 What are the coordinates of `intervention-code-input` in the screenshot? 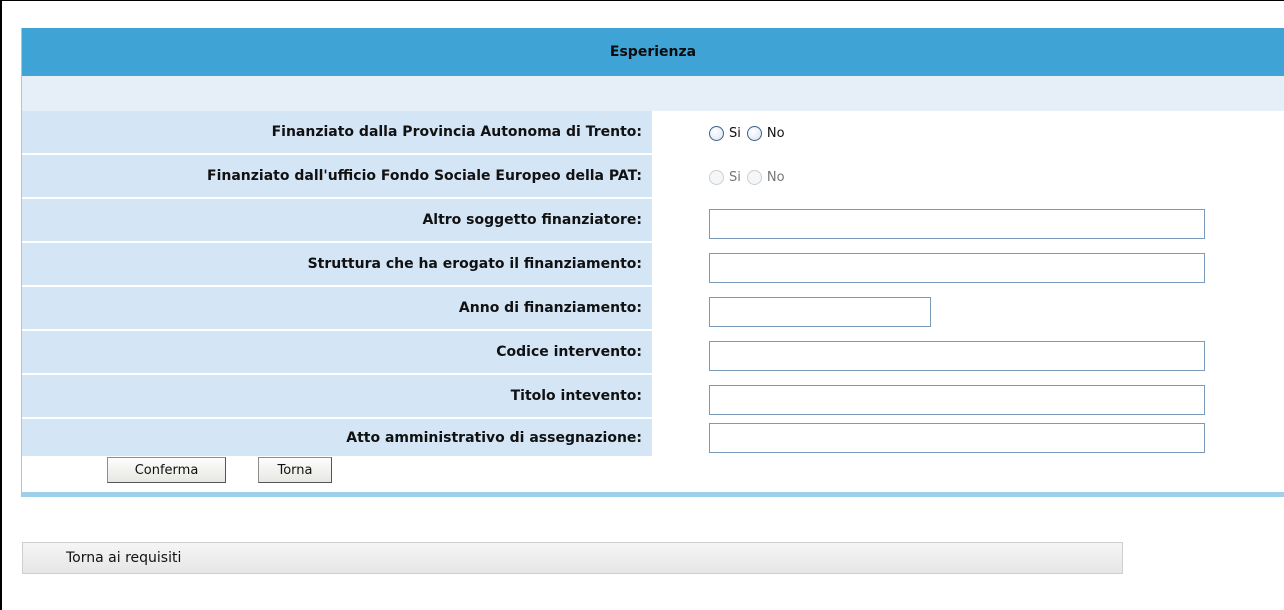 It's located at (957, 356).